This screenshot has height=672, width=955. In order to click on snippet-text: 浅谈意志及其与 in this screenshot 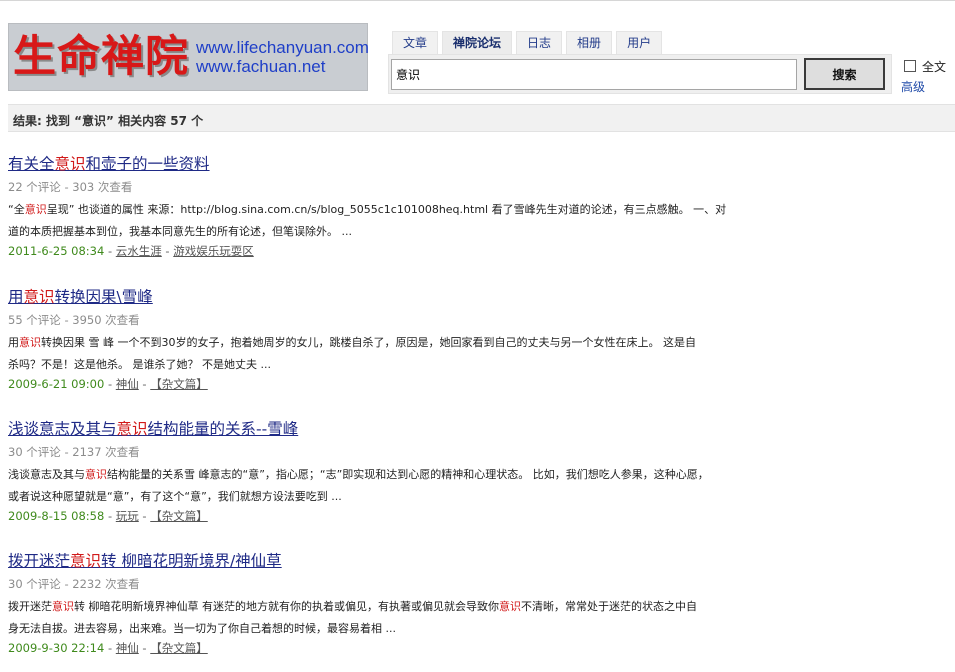, I will do `click(46, 474)`.